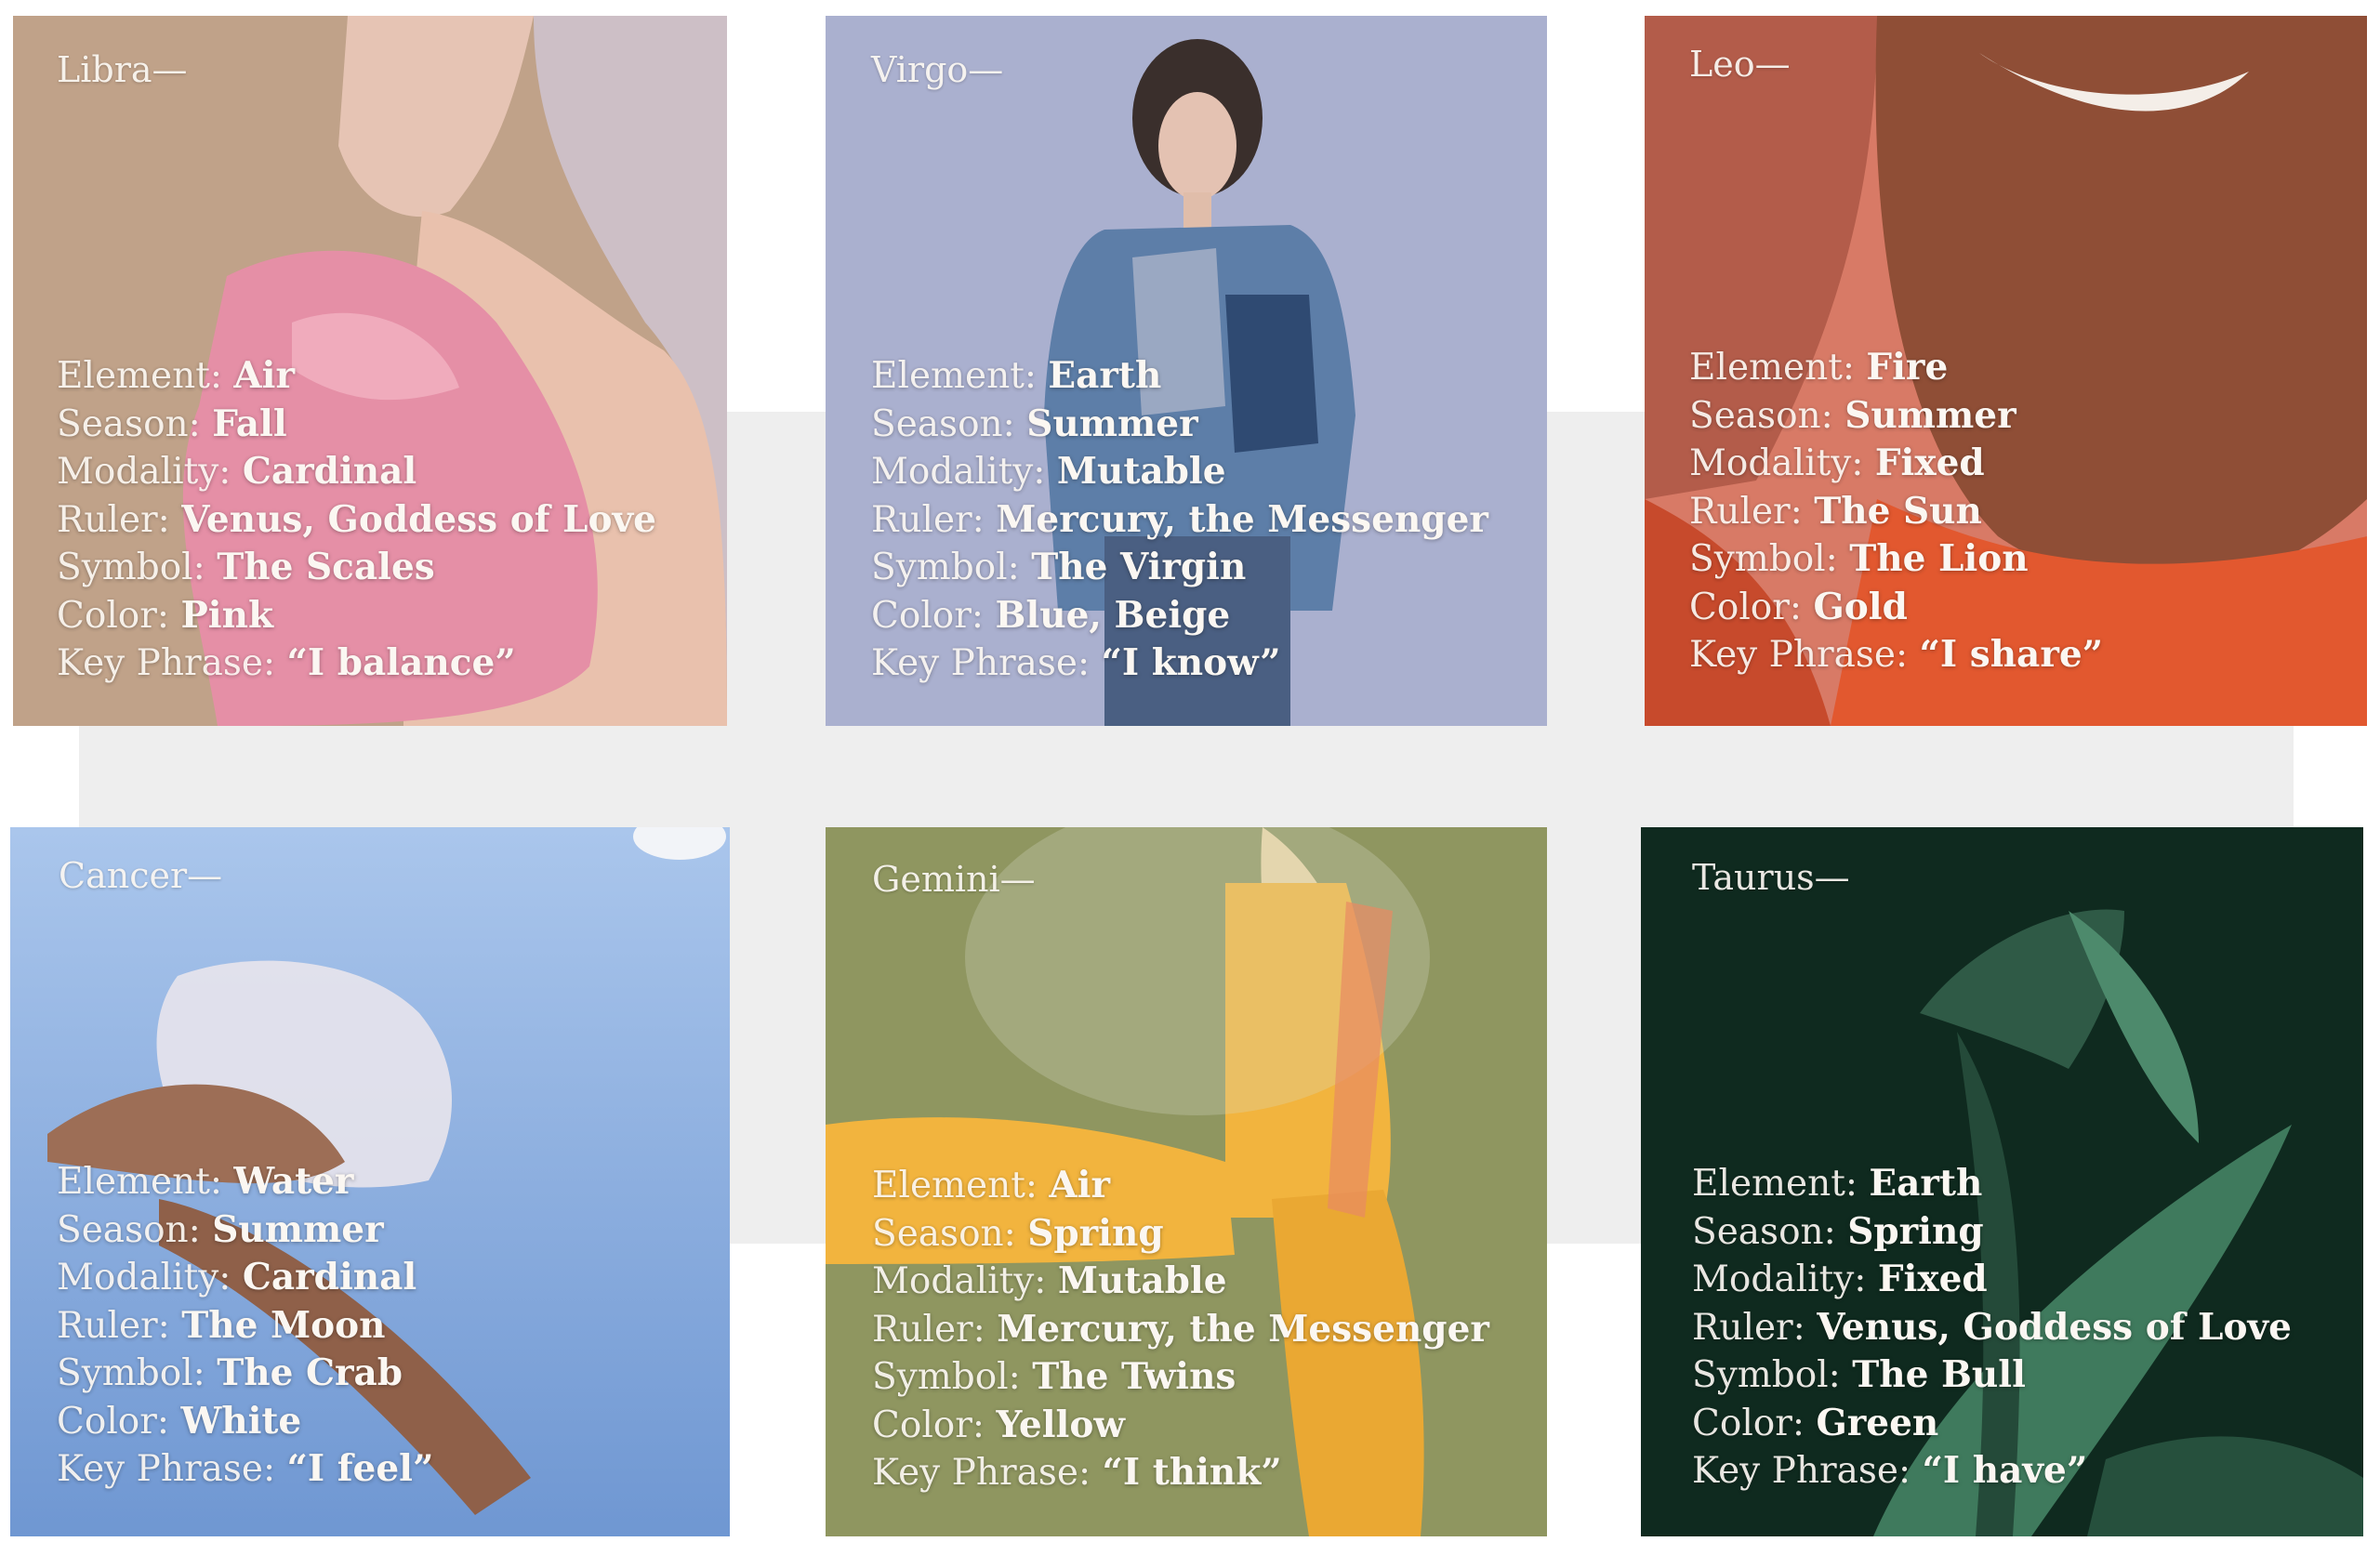 The image size is (2380, 1555). I want to click on fact-symbol: Symbol: The Lion, so click(1859, 558).